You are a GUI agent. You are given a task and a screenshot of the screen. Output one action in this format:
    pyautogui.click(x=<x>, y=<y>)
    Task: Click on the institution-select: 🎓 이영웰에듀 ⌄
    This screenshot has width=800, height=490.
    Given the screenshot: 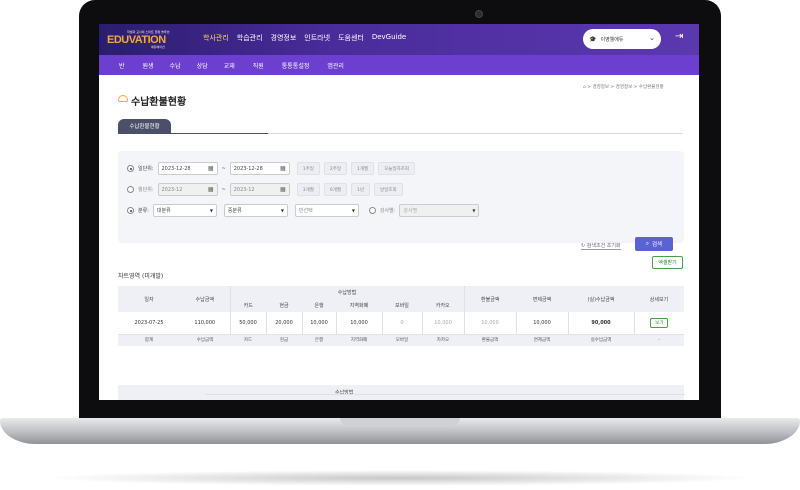 What is the action you would take?
    pyautogui.click(x=622, y=39)
    